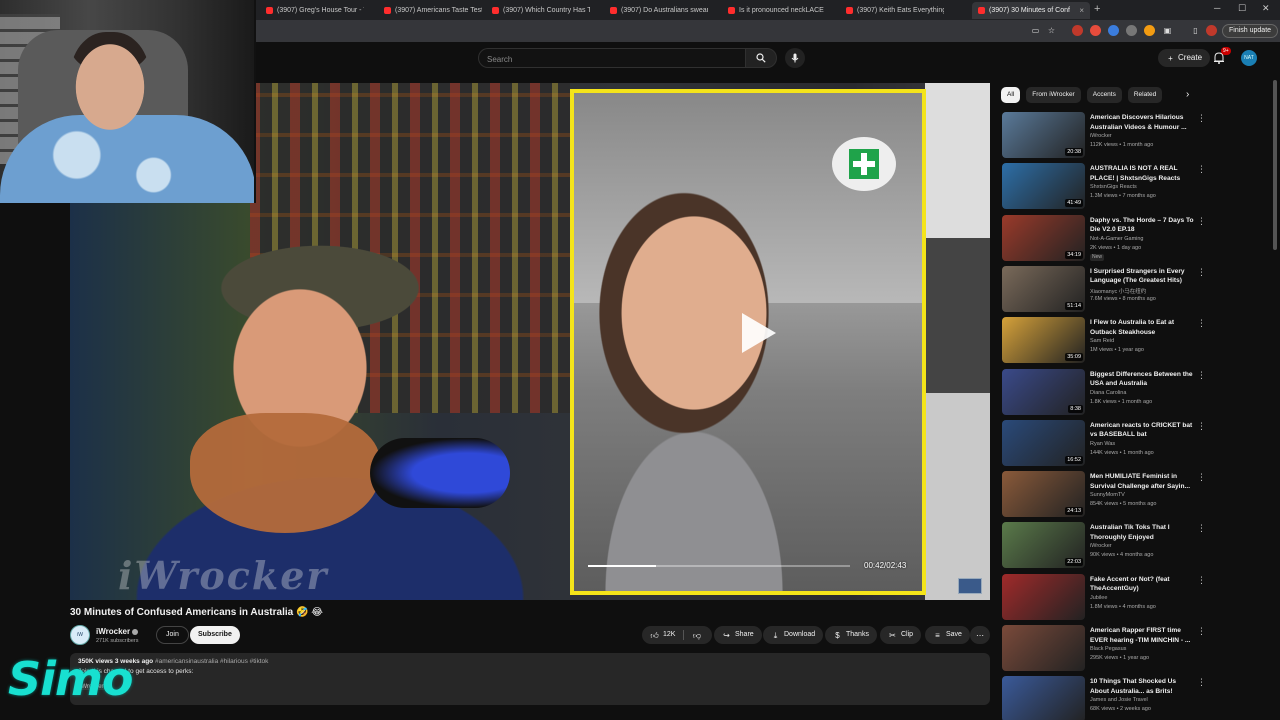 The image size is (1280, 720). What do you see at coordinates (1102, 341) in the screenshot?
I see `recommended-channel: Sam Reid` at bounding box center [1102, 341].